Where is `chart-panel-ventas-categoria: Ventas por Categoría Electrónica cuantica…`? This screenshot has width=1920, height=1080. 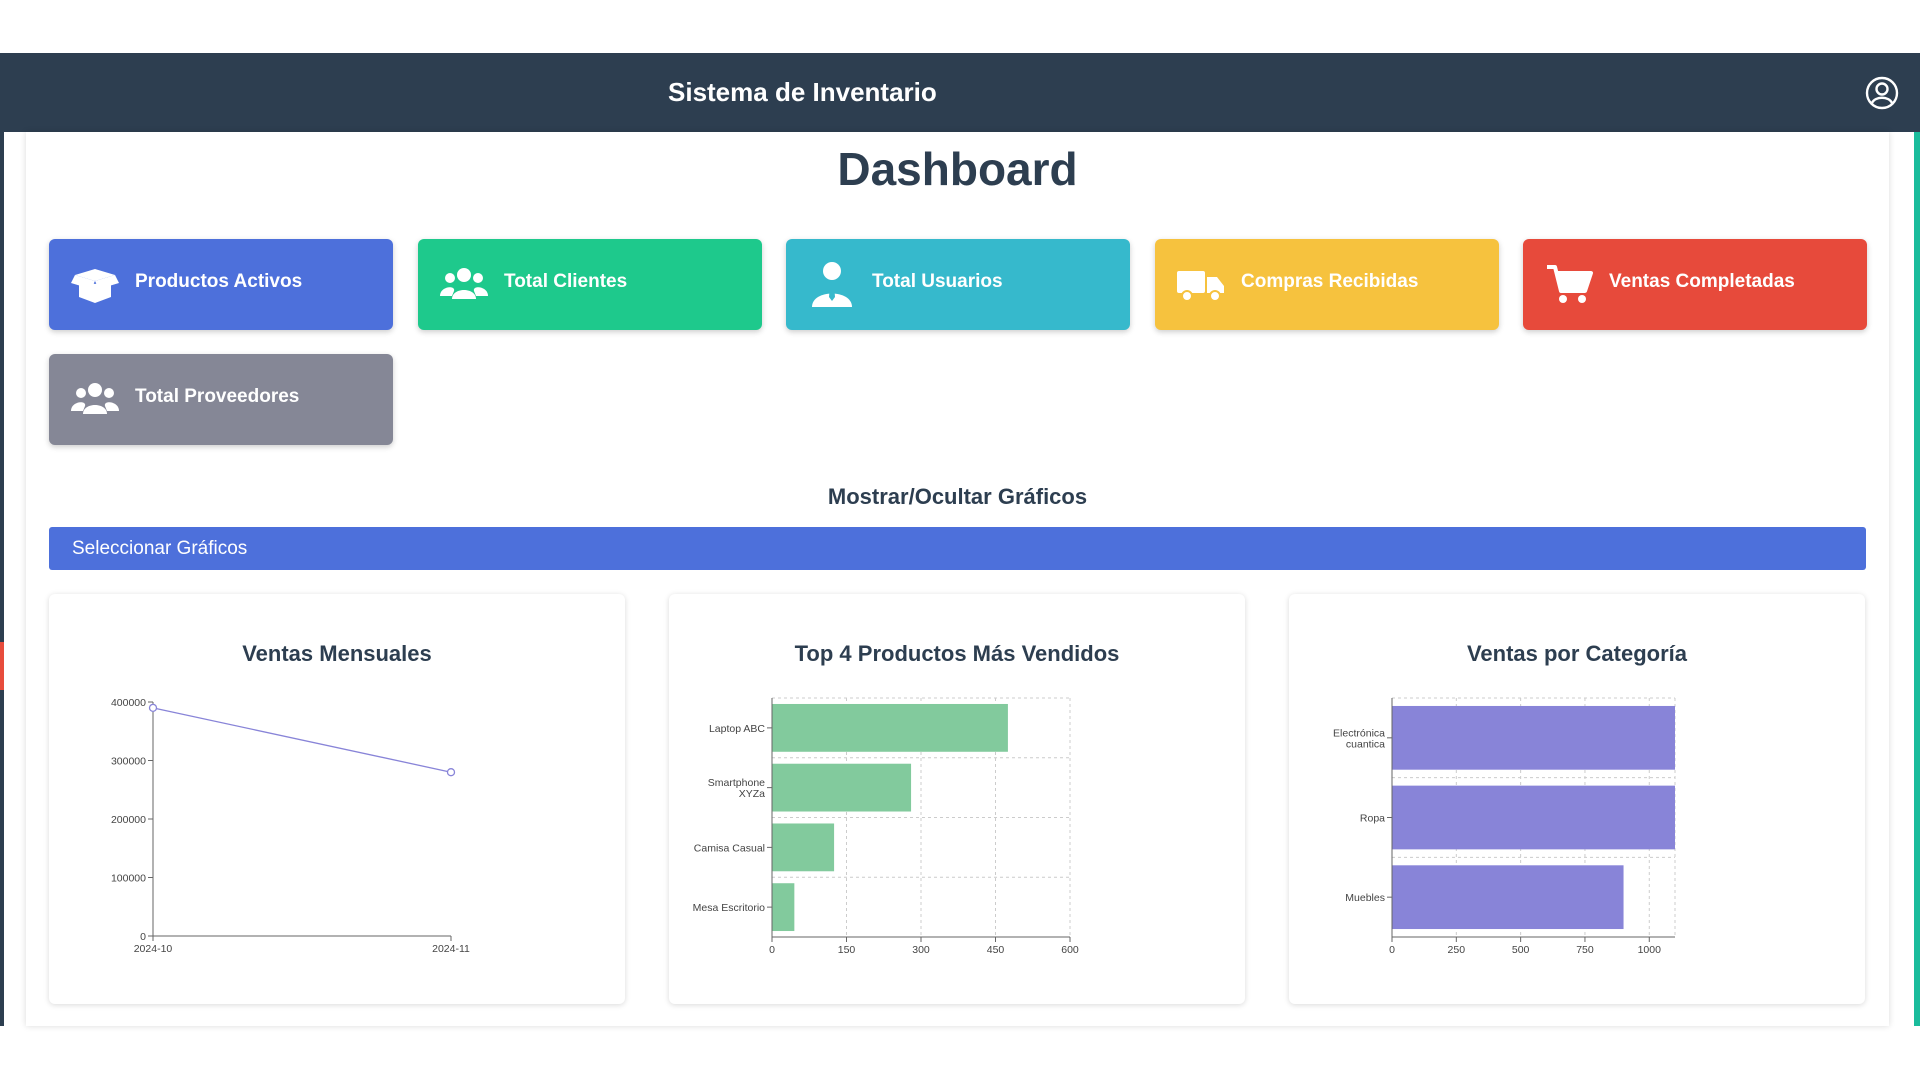
chart-panel-ventas-categoria: Ventas por Categoría Electrónica cuantica… is located at coordinates (1577, 799).